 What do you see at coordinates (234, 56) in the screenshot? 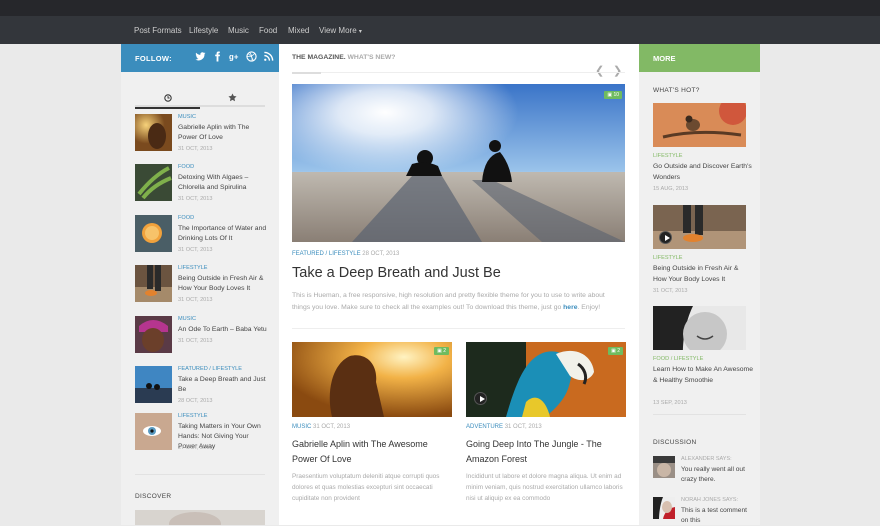
I see `google-plus-icon: g+` at bounding box center [234, 56].